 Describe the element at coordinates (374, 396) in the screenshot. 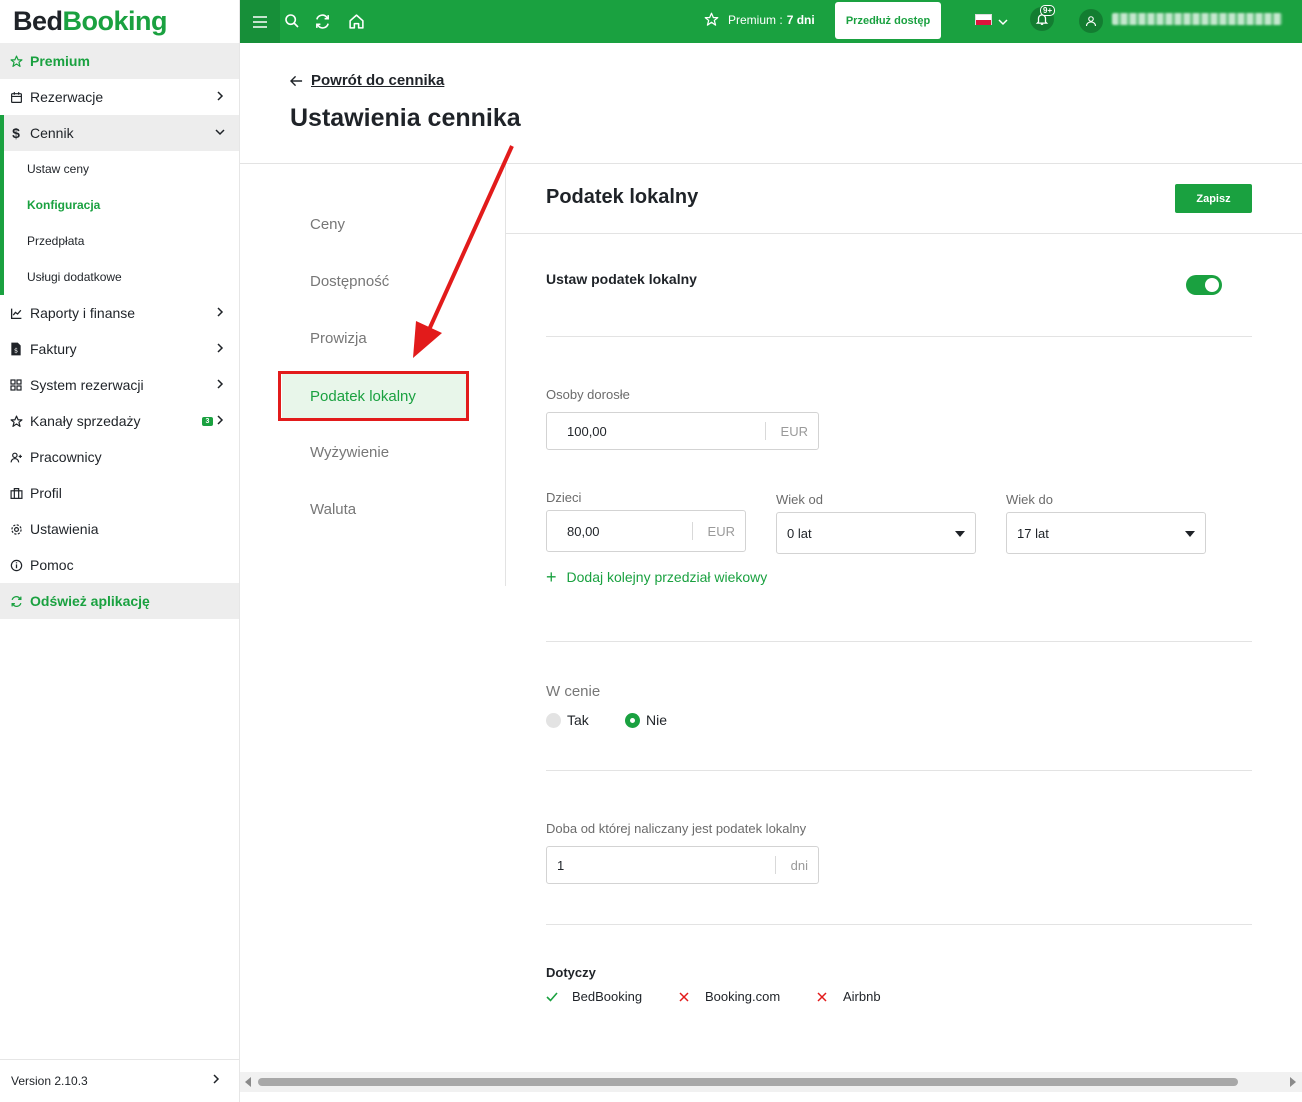

I see `tab-podatek-lokalny: Podatek lokalny` at that location.